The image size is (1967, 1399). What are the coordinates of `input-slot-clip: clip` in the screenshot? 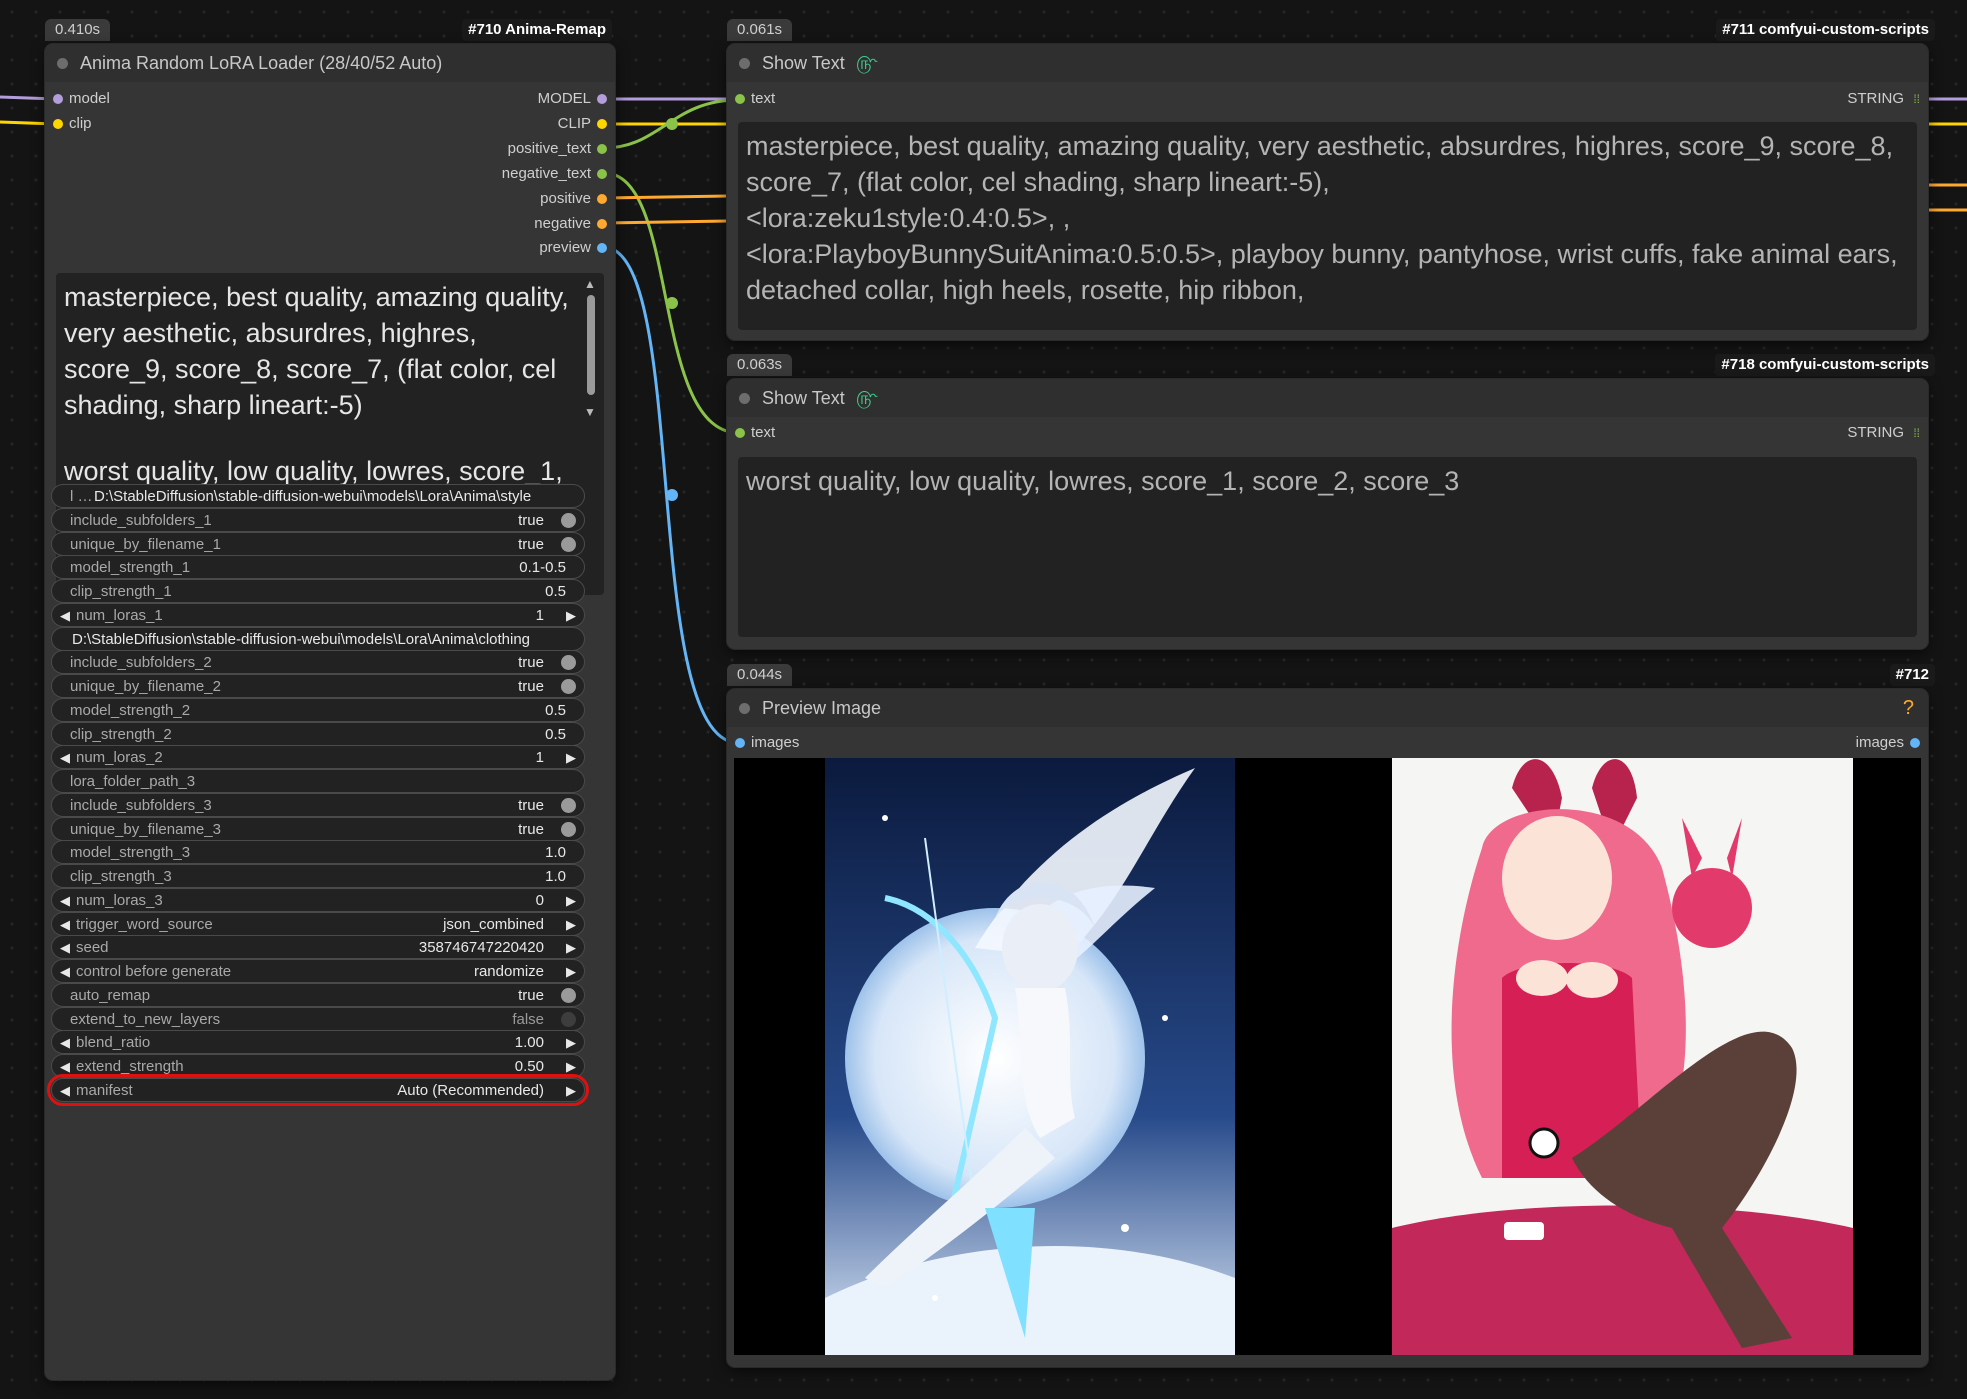 It's located at (72, 124).